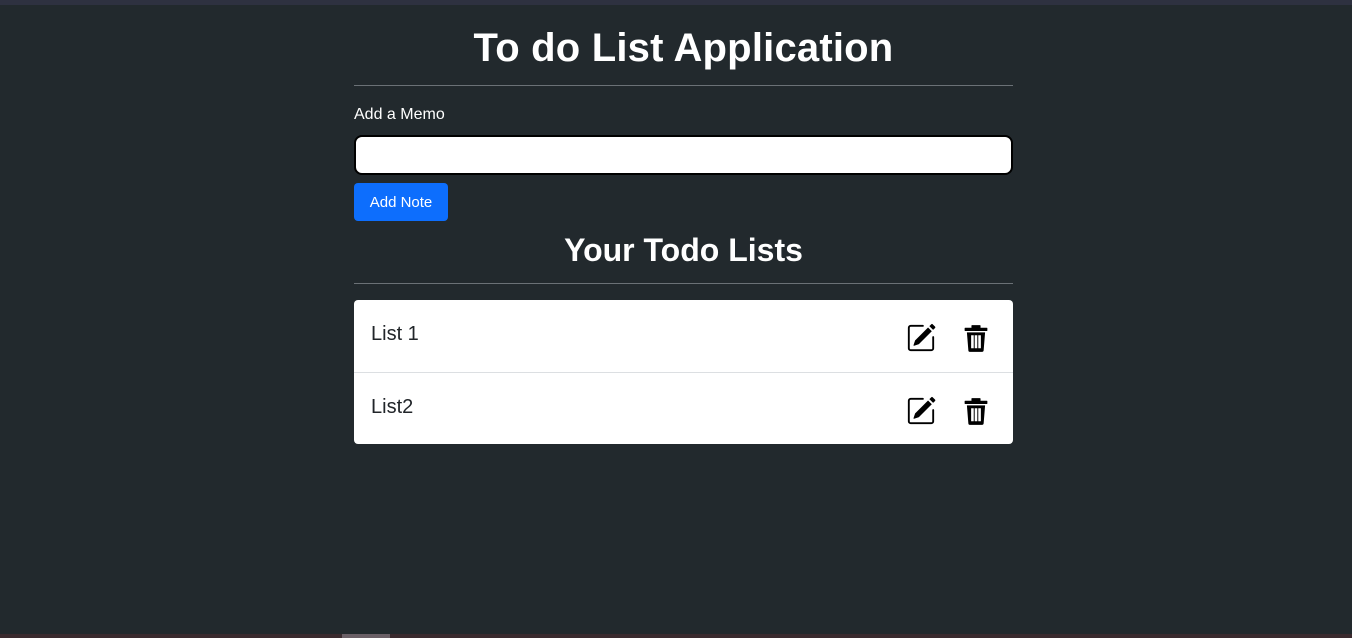 Image resolution: width=1352 pixels, height=638 pixels. Describe the element at coordinates (392, 407) in the screenshot. I see `list-item-label: List2` at that location.